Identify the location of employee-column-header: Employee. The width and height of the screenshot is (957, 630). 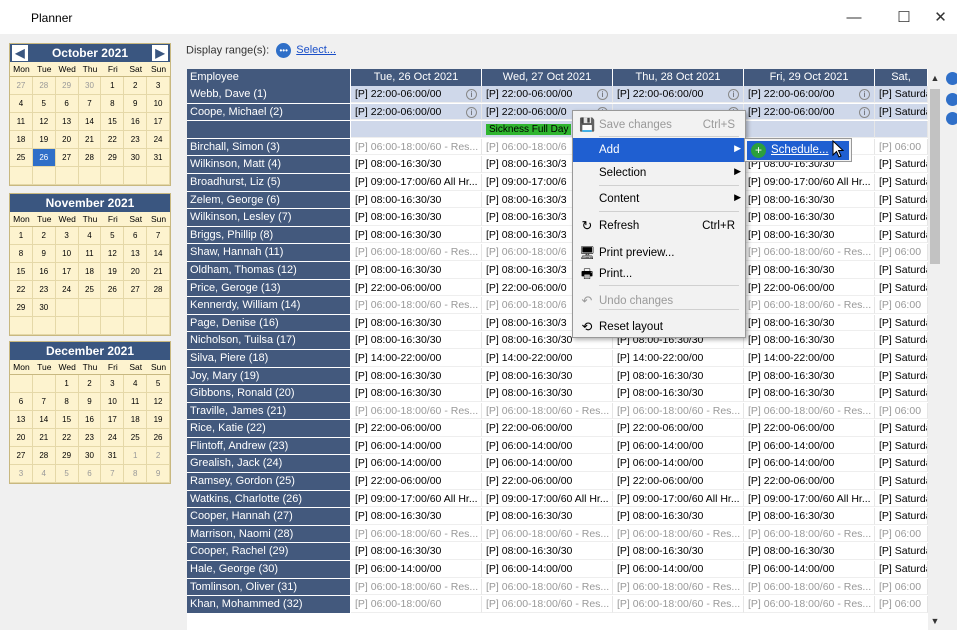
(269, 77).